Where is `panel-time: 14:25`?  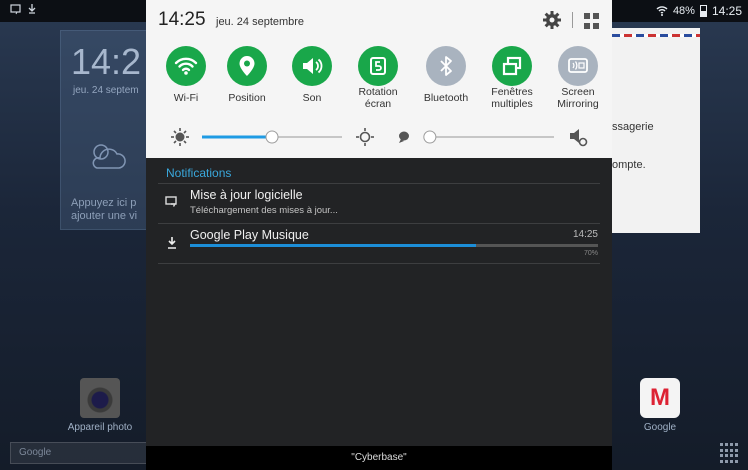
panel-time: 14:25 is located at coordinates (182, 19).